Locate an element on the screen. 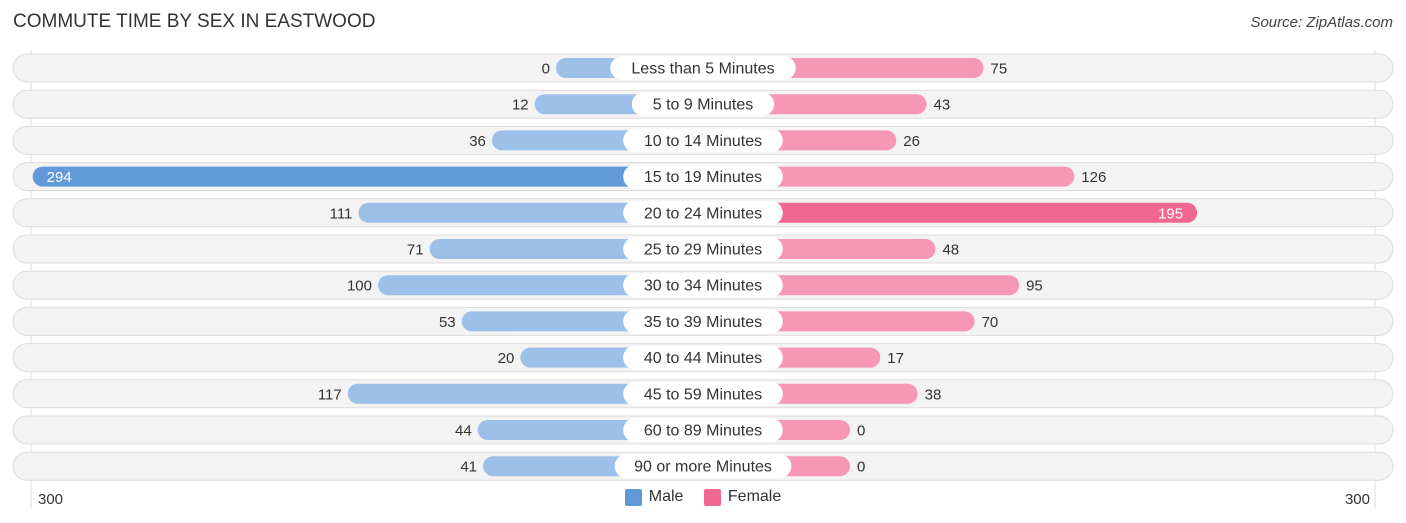 The image size is (1406, 523). value-label-male: 294 is located at coordinates (59, 177).